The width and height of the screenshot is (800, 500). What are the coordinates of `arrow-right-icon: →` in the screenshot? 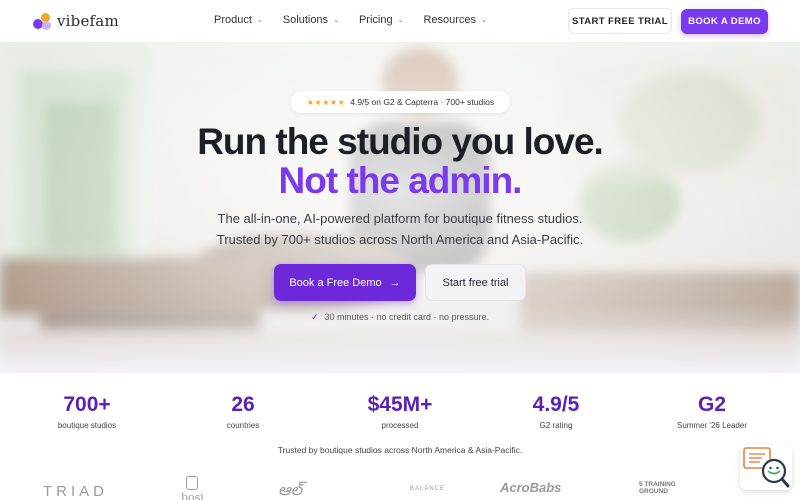 It's located at (395, 282).